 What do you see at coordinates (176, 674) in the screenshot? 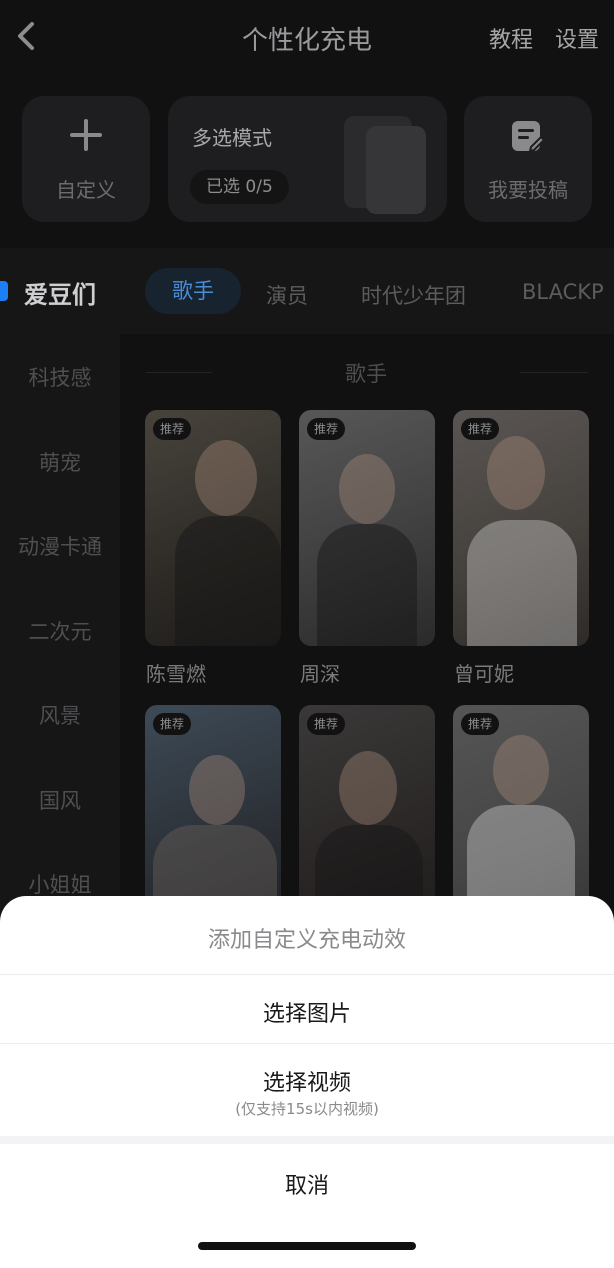
I see `artist-name: 陈雪燃` at bounding box center [176, 674].